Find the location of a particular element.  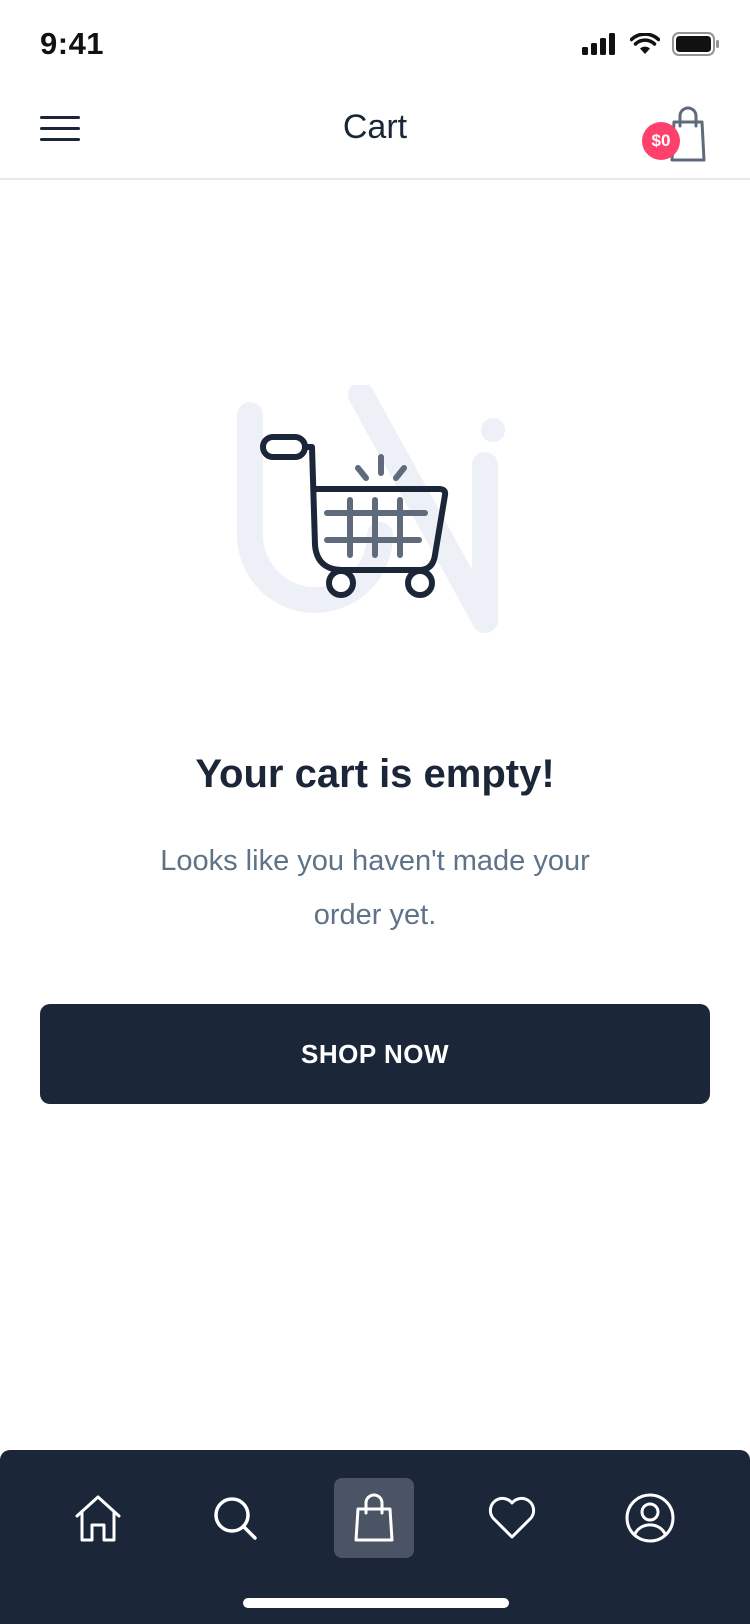

nav-search is located at coordinates (235, 1518).